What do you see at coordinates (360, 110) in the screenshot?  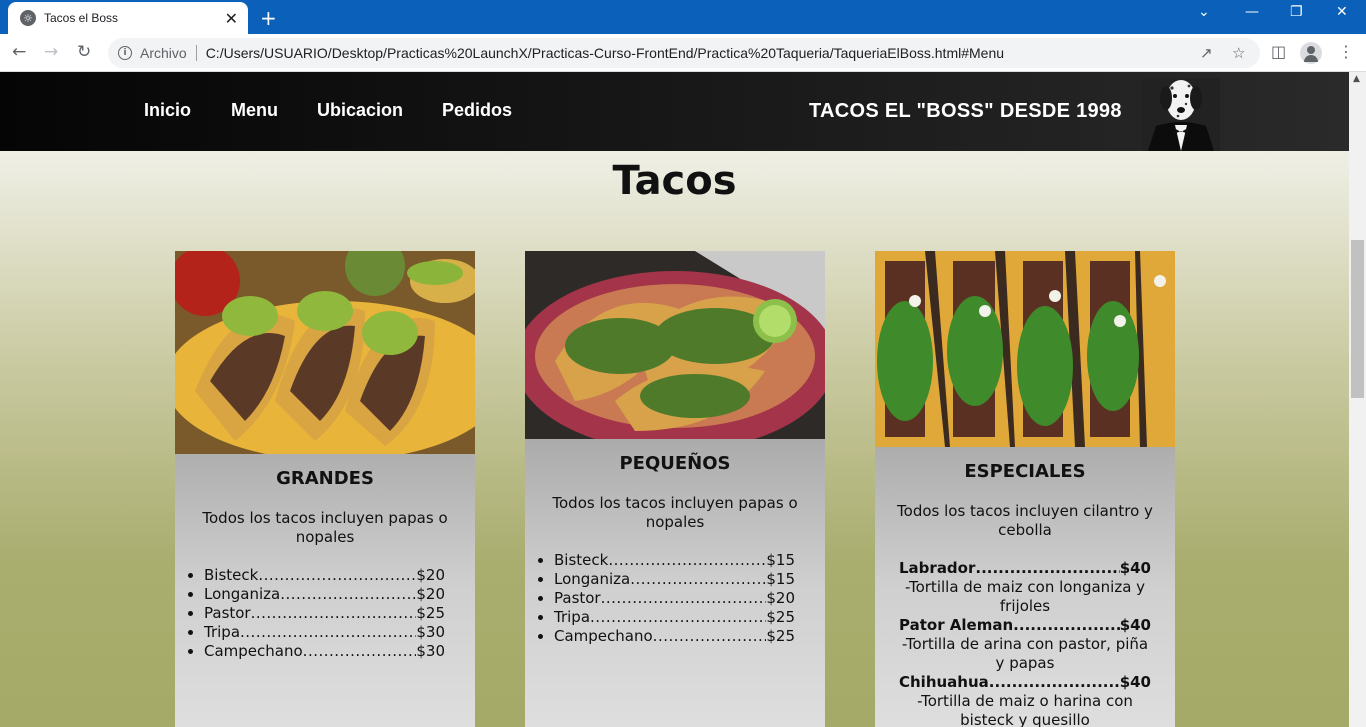 I see `nav-link-ubicacion: Ubicacion` at bounding box center [360, 110].